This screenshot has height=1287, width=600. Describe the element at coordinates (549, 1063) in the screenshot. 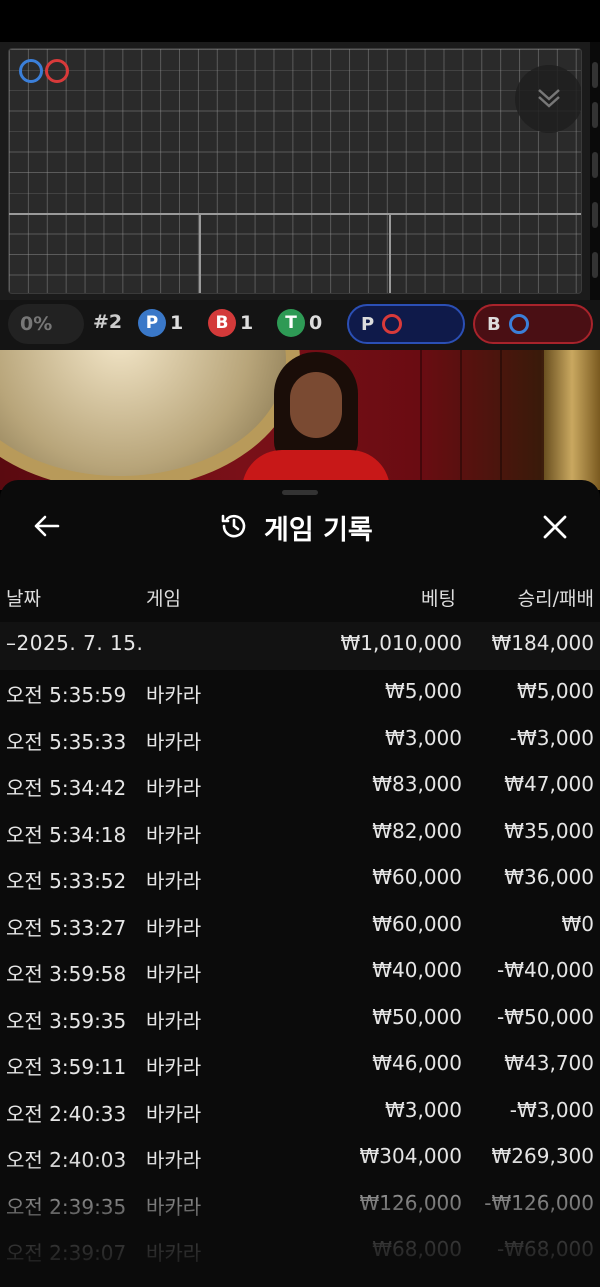

I see `row-win-loss: ₩43,700` at that location.